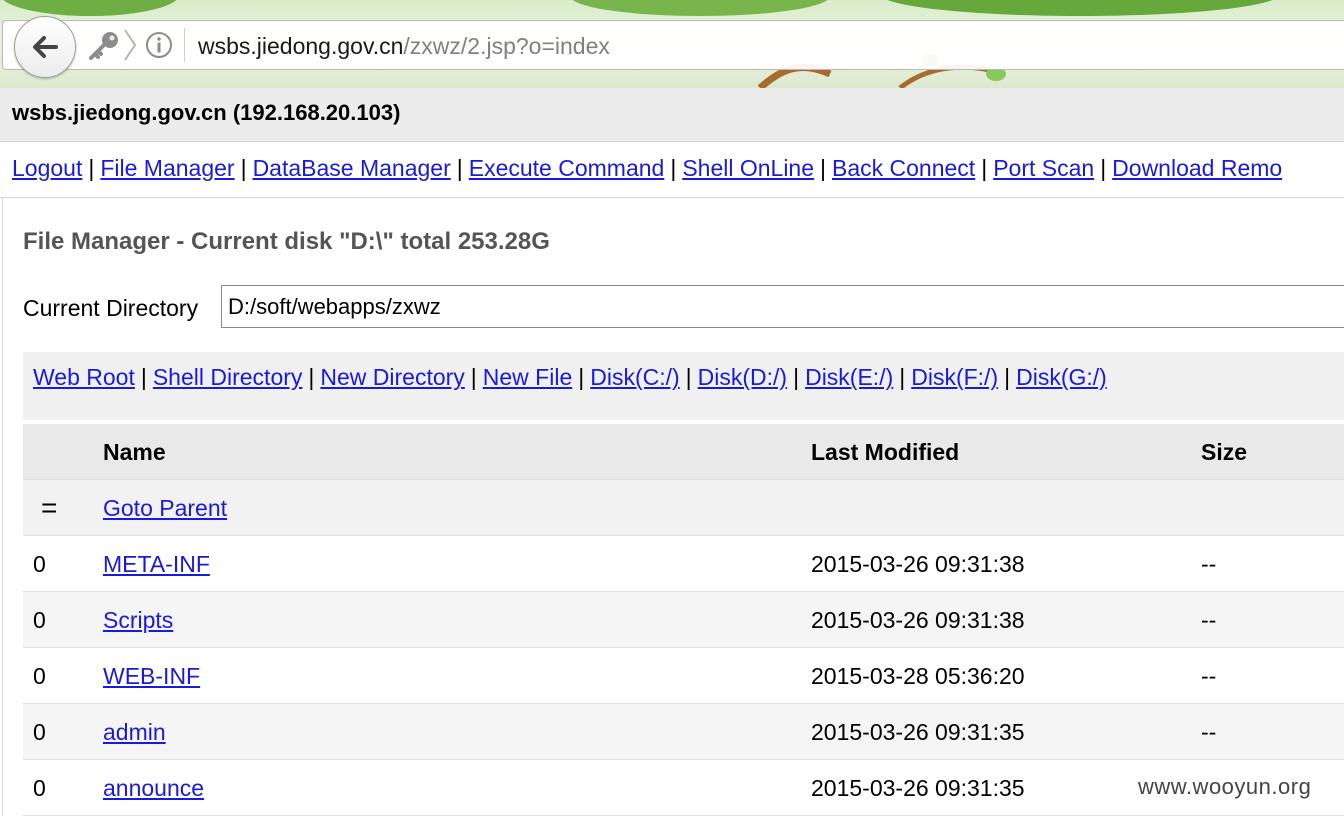 The height and width of the screenshot is (816, 1344). I want to click on link-disk-f: Disk(F:/), so click(954, 377).